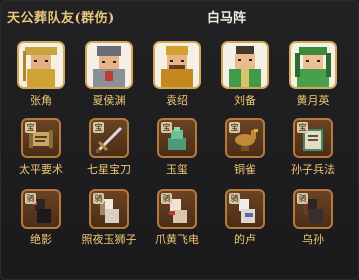  Describe the element at coordinates (41, 100) in the screenshot. I see `hero-name: 张角` at that location.